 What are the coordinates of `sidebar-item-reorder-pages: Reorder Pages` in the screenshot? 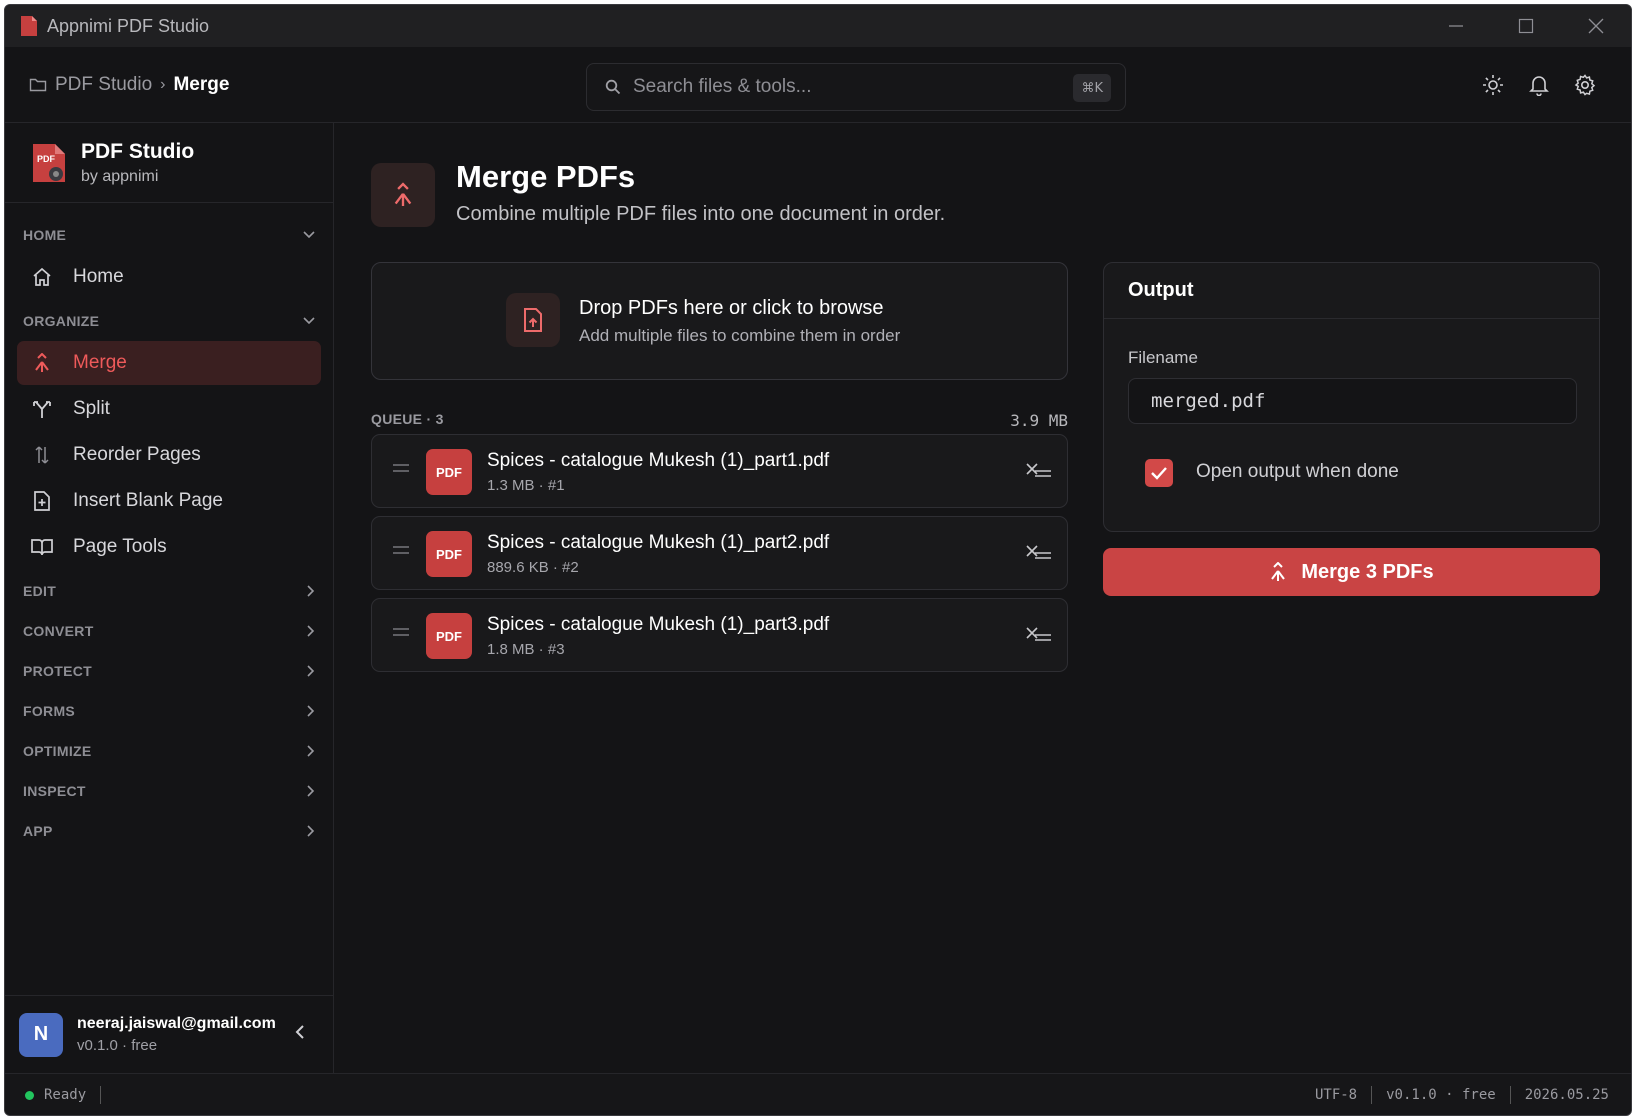 It's located at (169, 455).